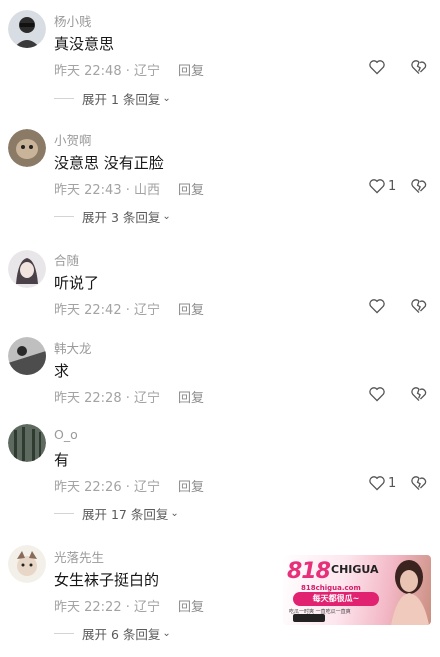 The image size is (440, 657). Describe the element at coordinates (107, 607) in the screenshot. I see `comment-time: 昨天 22:22 · 辽宁` at that location.